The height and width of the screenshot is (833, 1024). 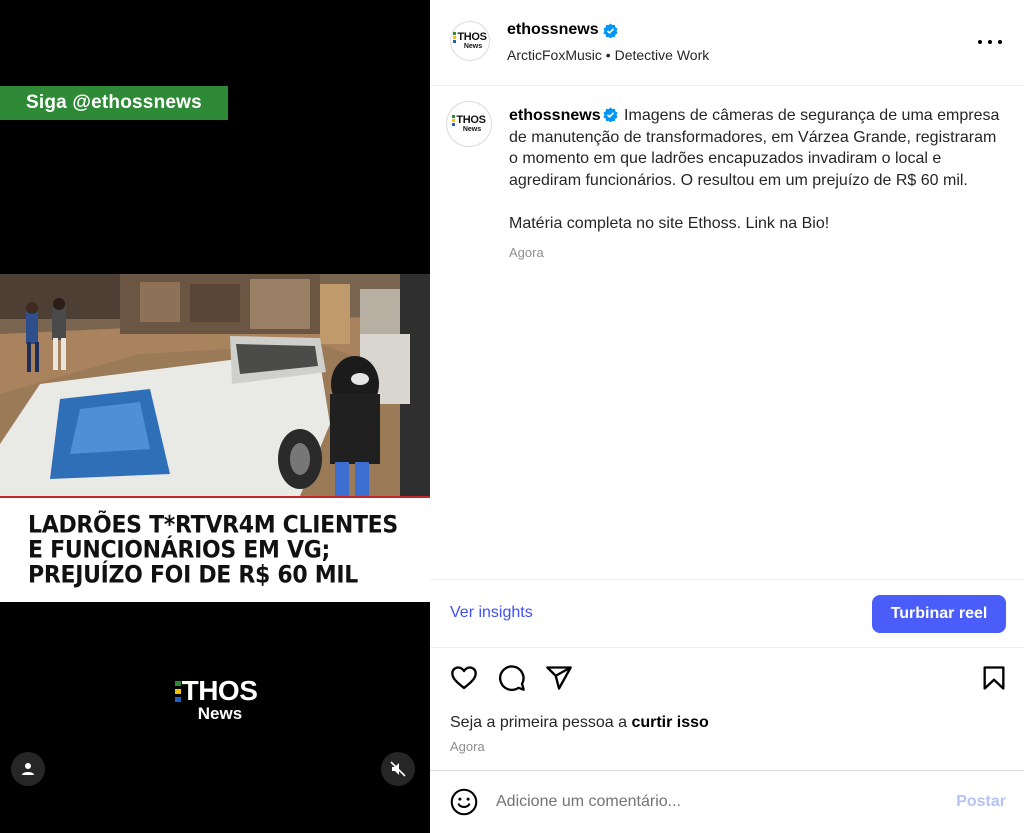 What do you see at coordinates (512, 678) in the screenshot?
I see `comment-icon` at bounding box center [512, 678].